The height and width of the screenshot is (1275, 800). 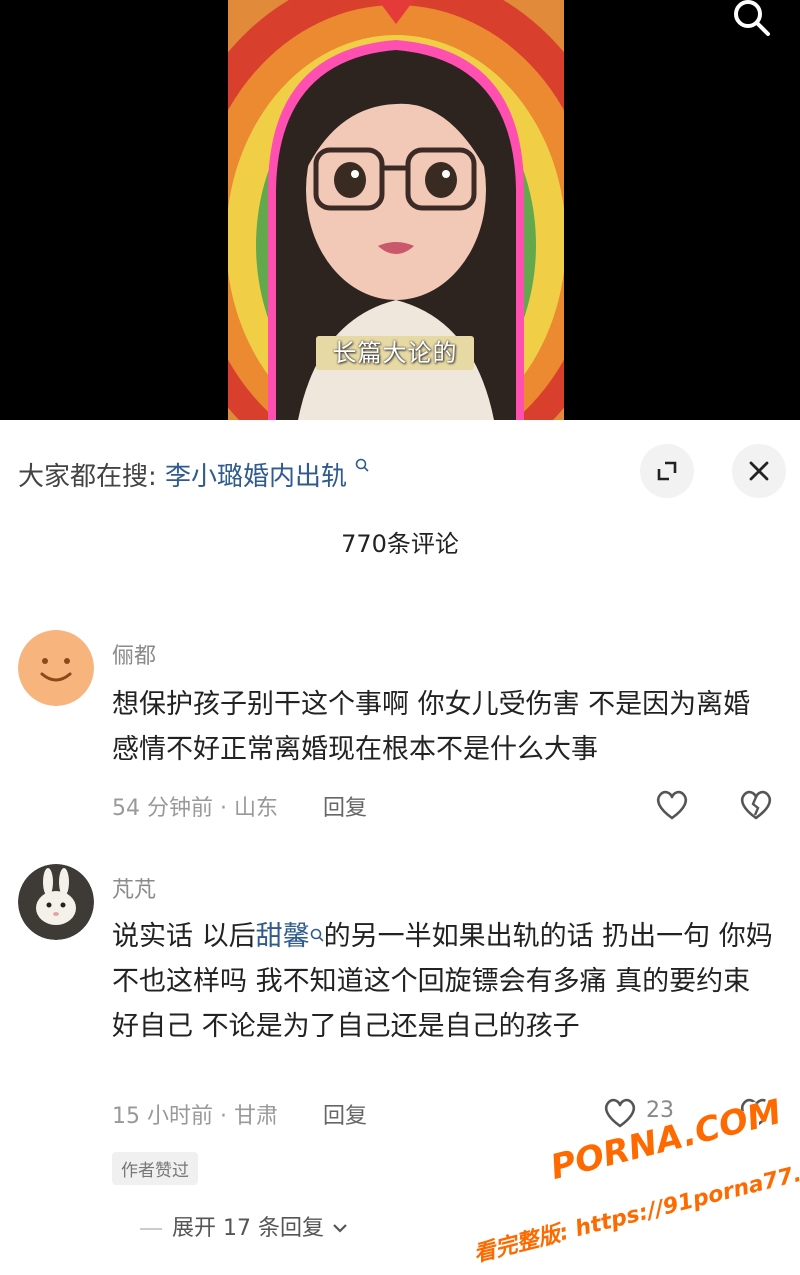 I want to click on comment-username: 俪都, so click(x=134, y=654).